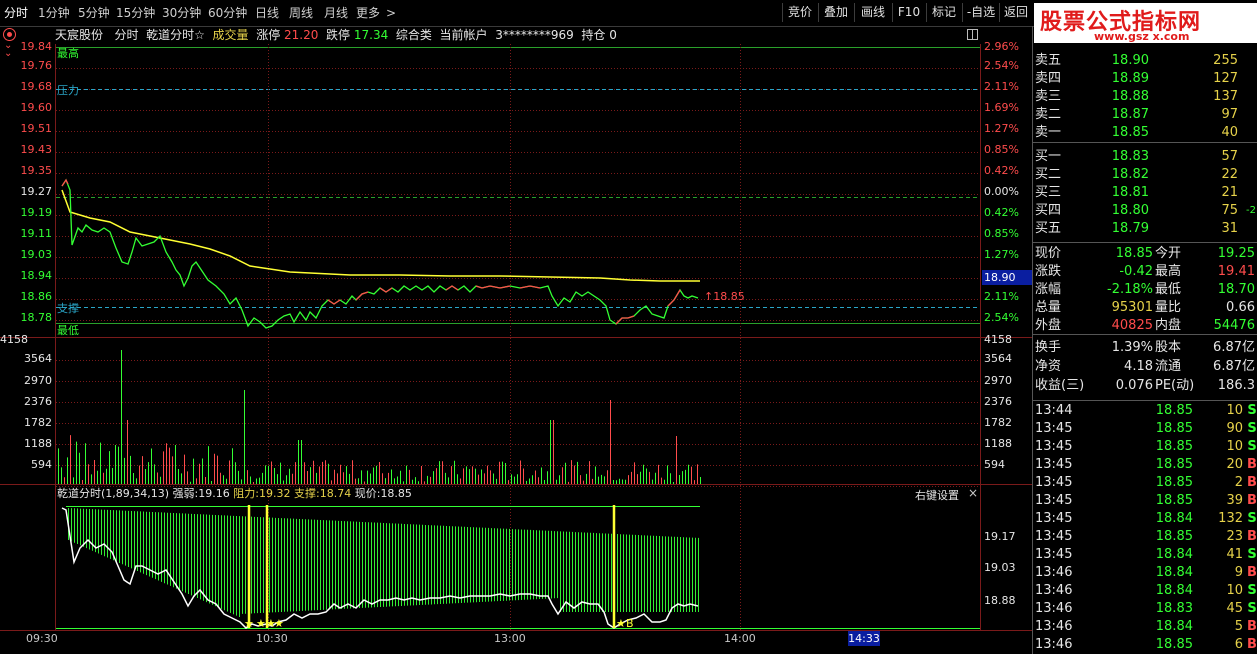 The width and height of the screenshot is (1257, 654). I want to click on bid-label: 买三, so click(1048, 192).